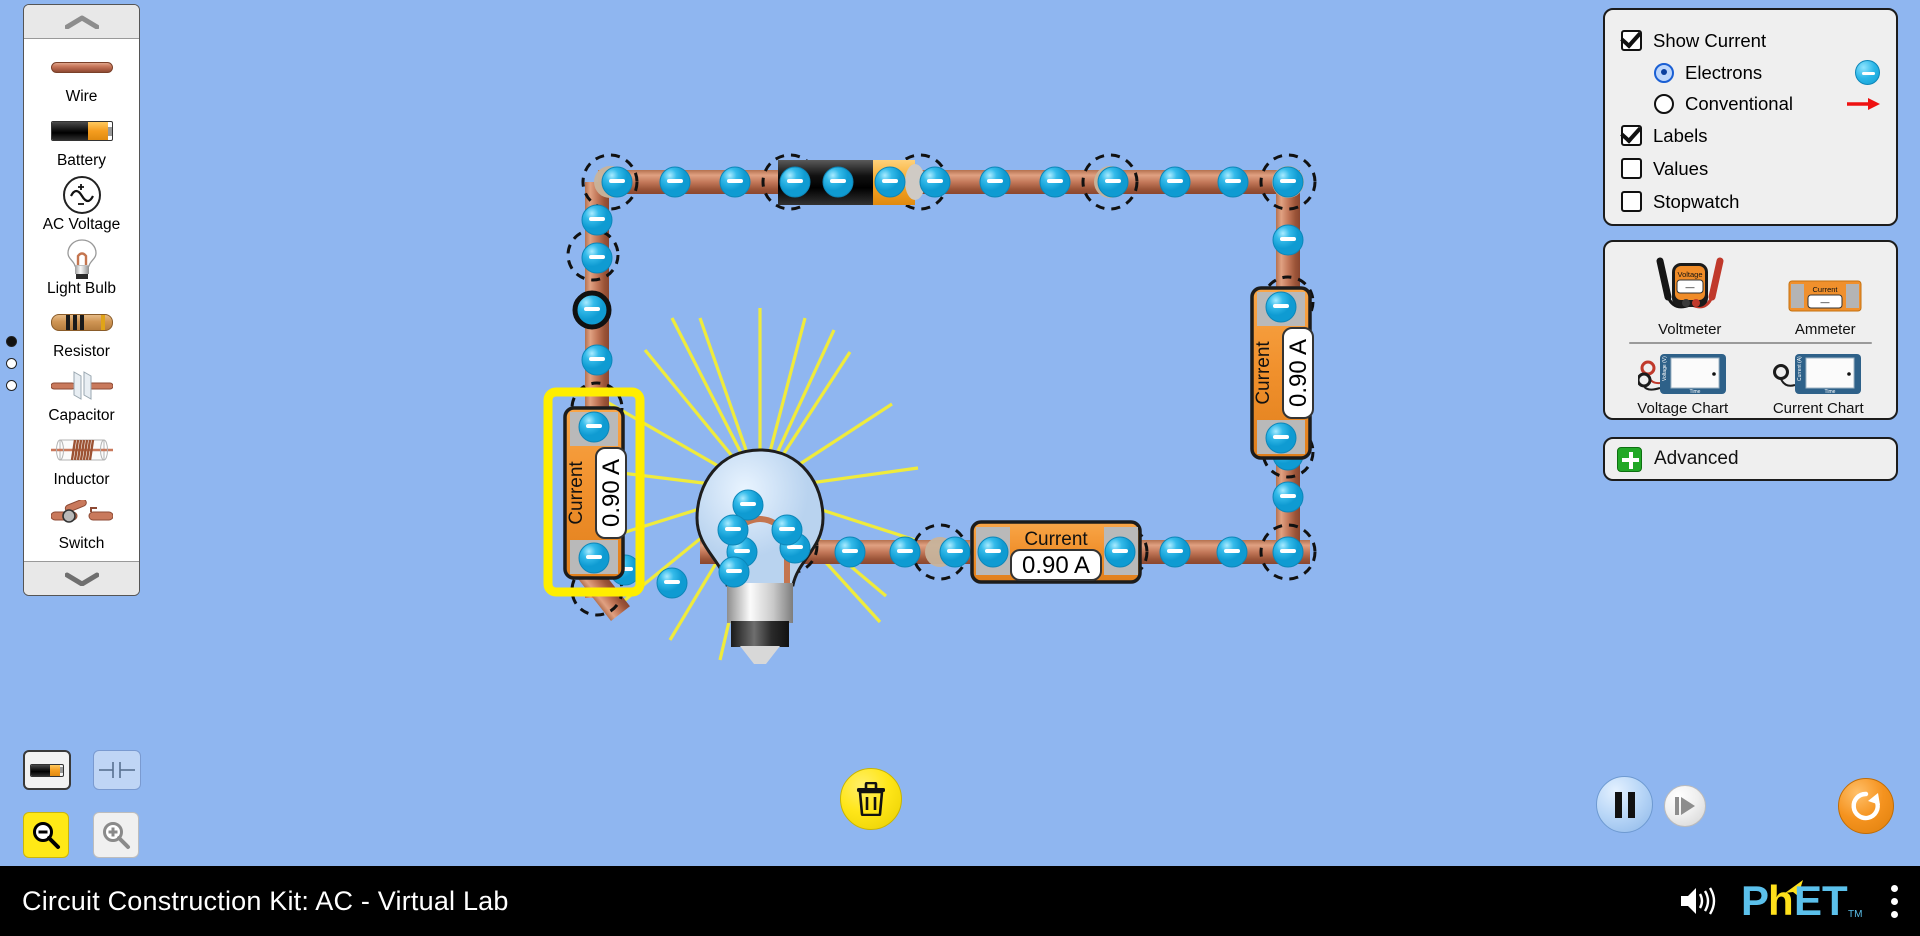  What do you see at coordinates (1680, 135) in the screenshot?
I see `labels-label: Labels` at bounding box center [1680, 135].